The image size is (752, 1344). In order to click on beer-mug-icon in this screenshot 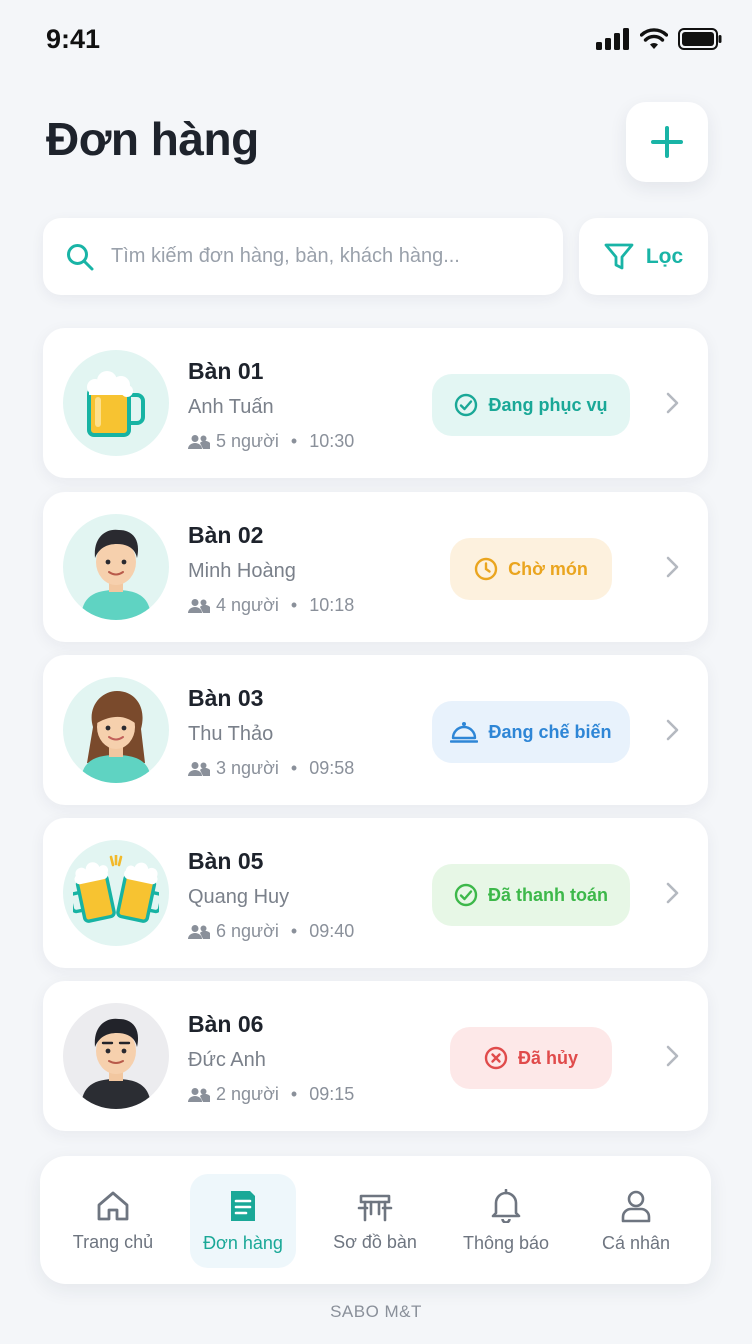, I will do `click(116, 404)`.